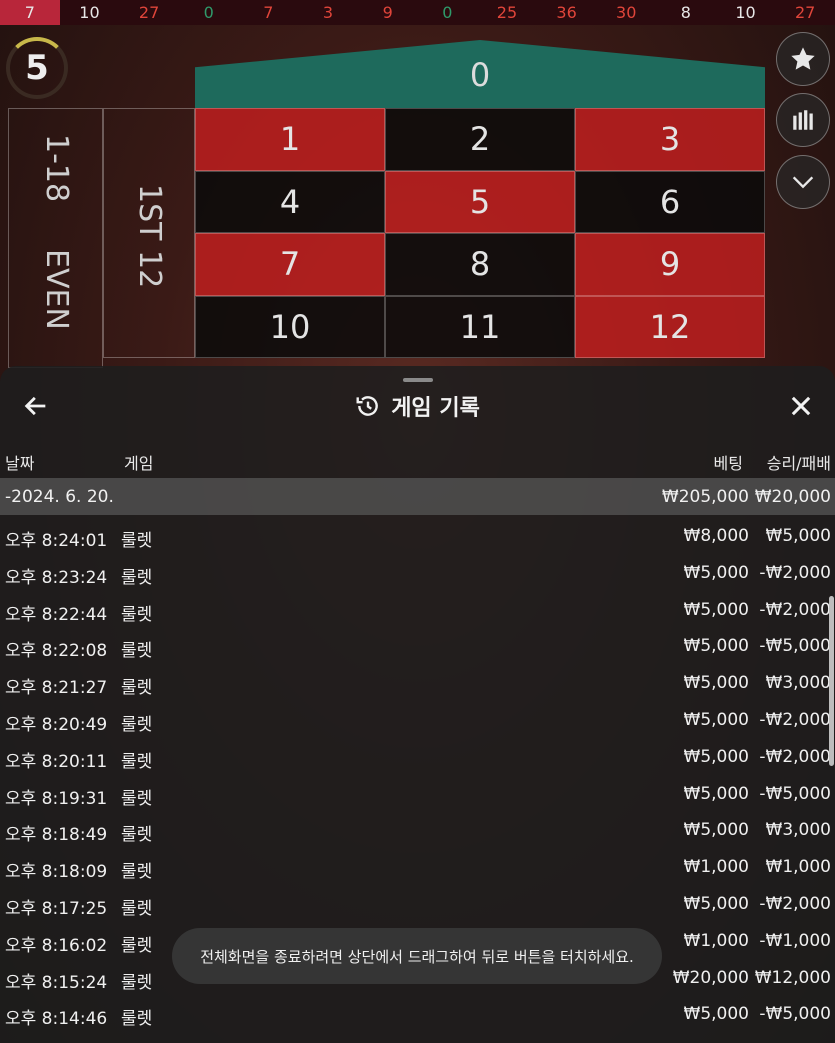 This screenshot has width=835, height=1043. What do you see at coordinates (20, 463) in the screenshot?
I see `header-date: 날짜` at bounding box center [20, 463].